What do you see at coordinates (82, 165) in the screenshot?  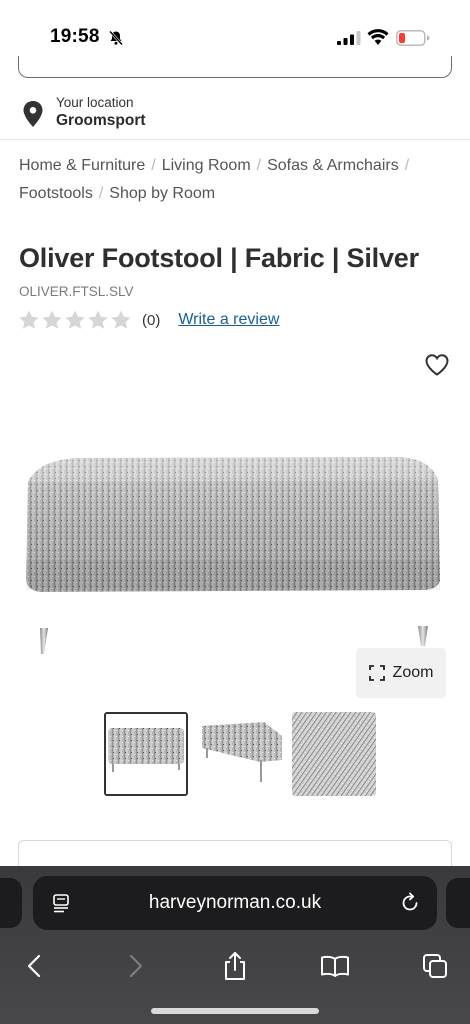 I see `breadcrumb-home-furniture: Home & Furniture` at bounding box center [82, 165].